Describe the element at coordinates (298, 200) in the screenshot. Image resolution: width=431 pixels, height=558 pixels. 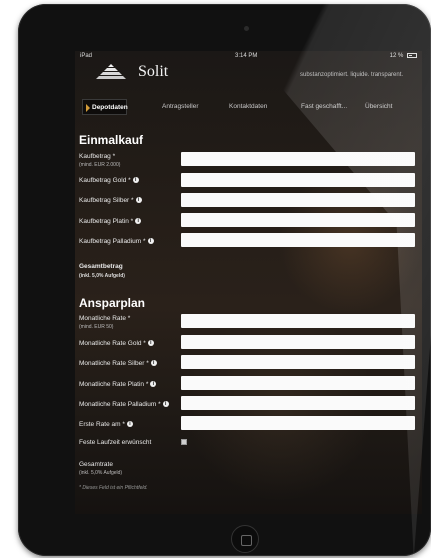
I see `kaufbetrag-silber-input` at that location.